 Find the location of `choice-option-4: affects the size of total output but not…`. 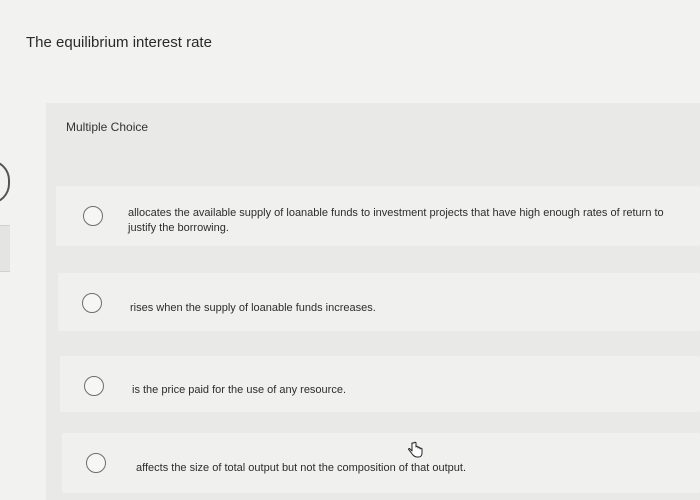

choice-option-4: affects the size of total output but not… is located at coordinates (381, 463).